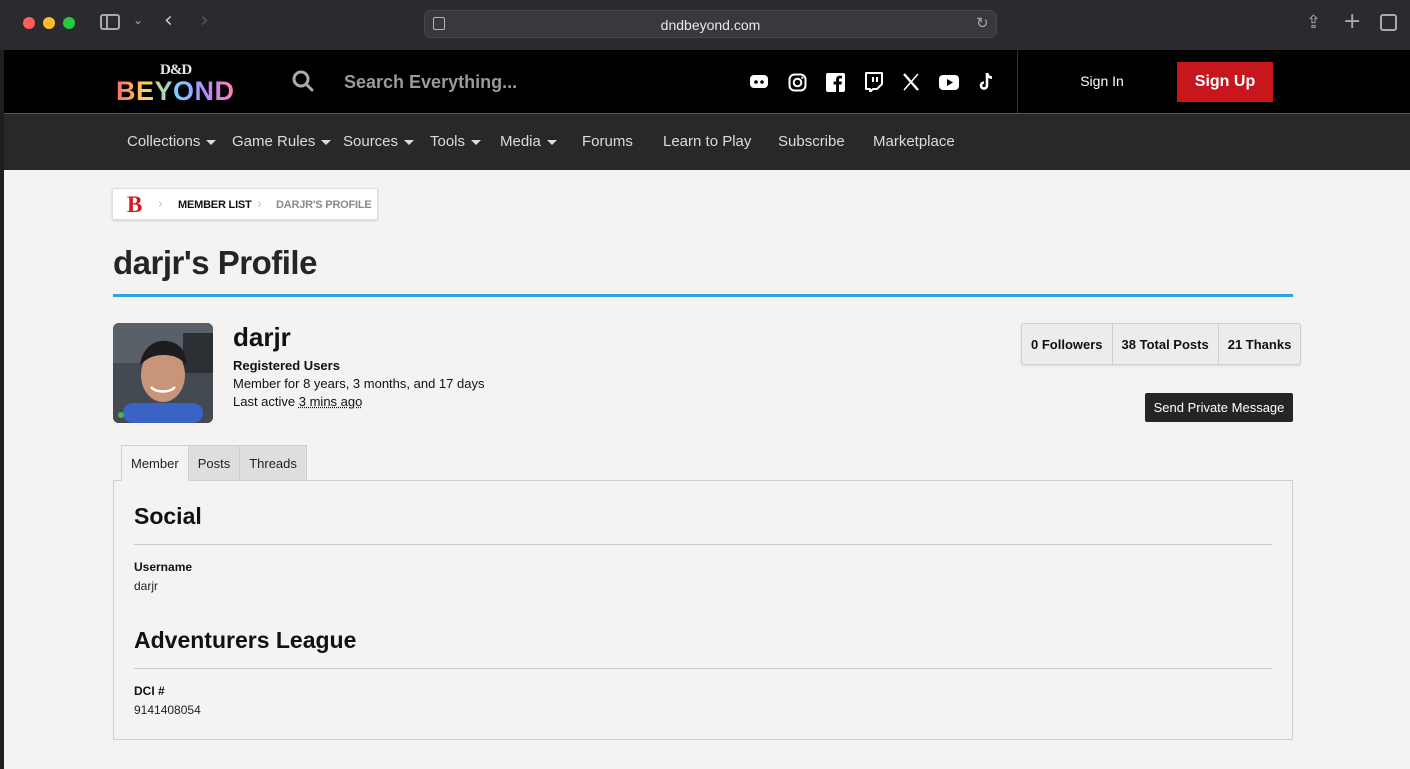  What do you see at coordinates (29, 23) in the screenshot?
I see `close-window-button` at bounding box center [29, 23].